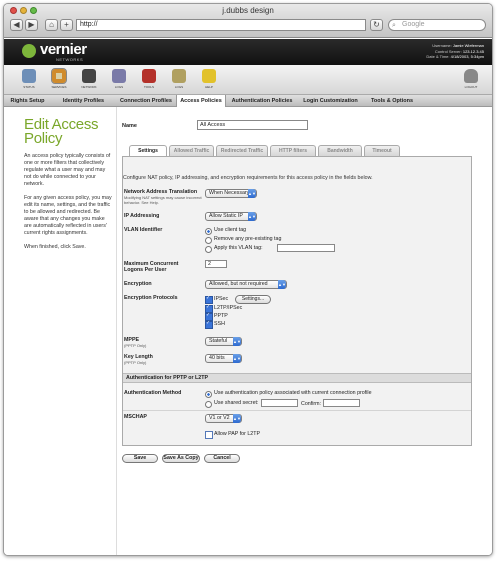 The height and width of the screenshot is (561, 498). I want to click on keylength-label: Key Length (PPTP Only), so click(138, 359).